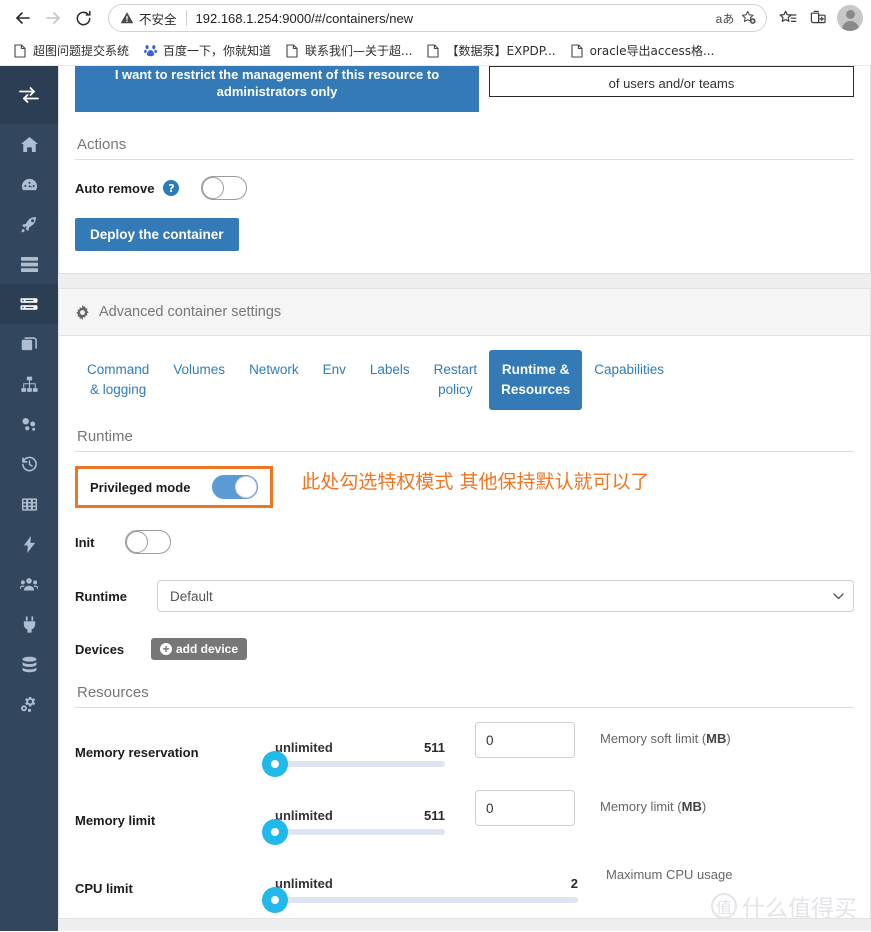 Image resolution: width=871 pixels, height=932 pixels. Describe the element at coordinates (353, 831) in the screenshot. I see `memory-limit-slider` at that location.